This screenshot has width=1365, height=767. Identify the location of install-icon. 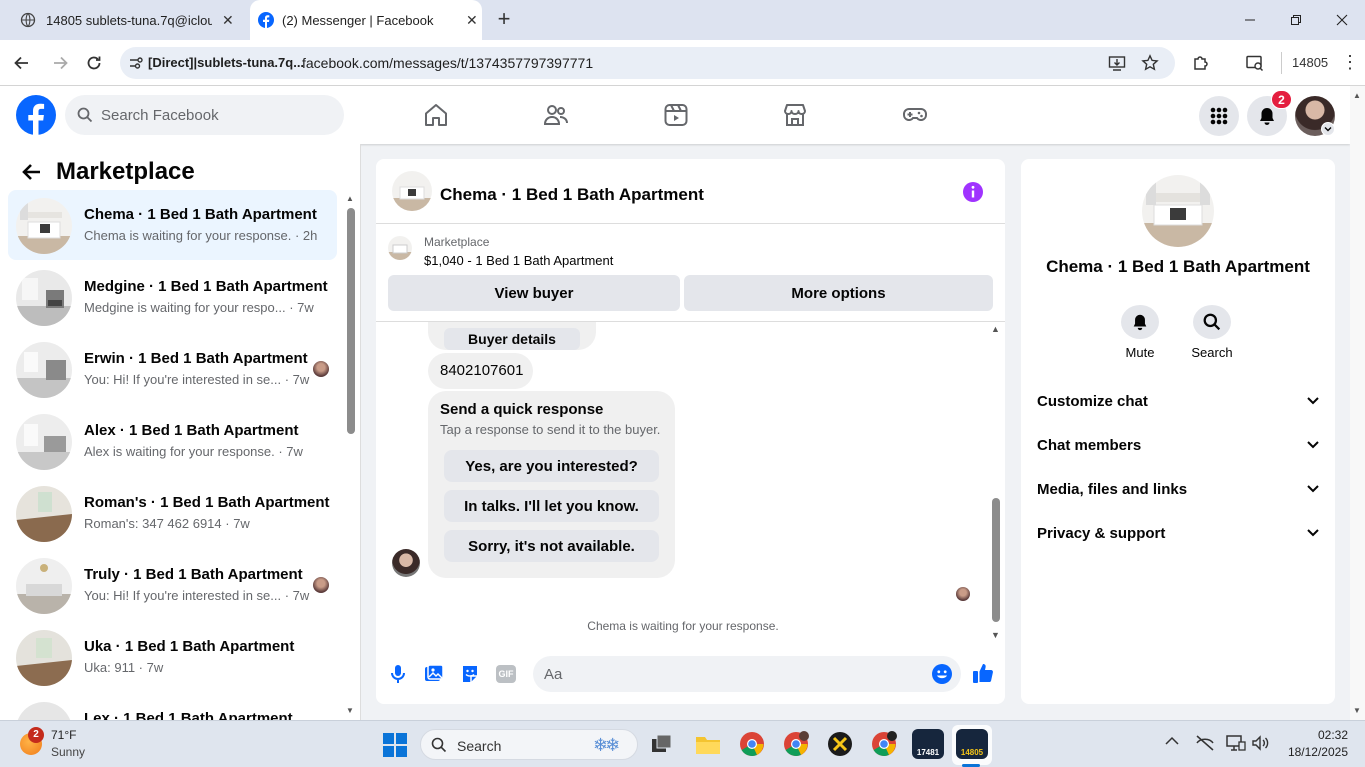
(1117, 63).